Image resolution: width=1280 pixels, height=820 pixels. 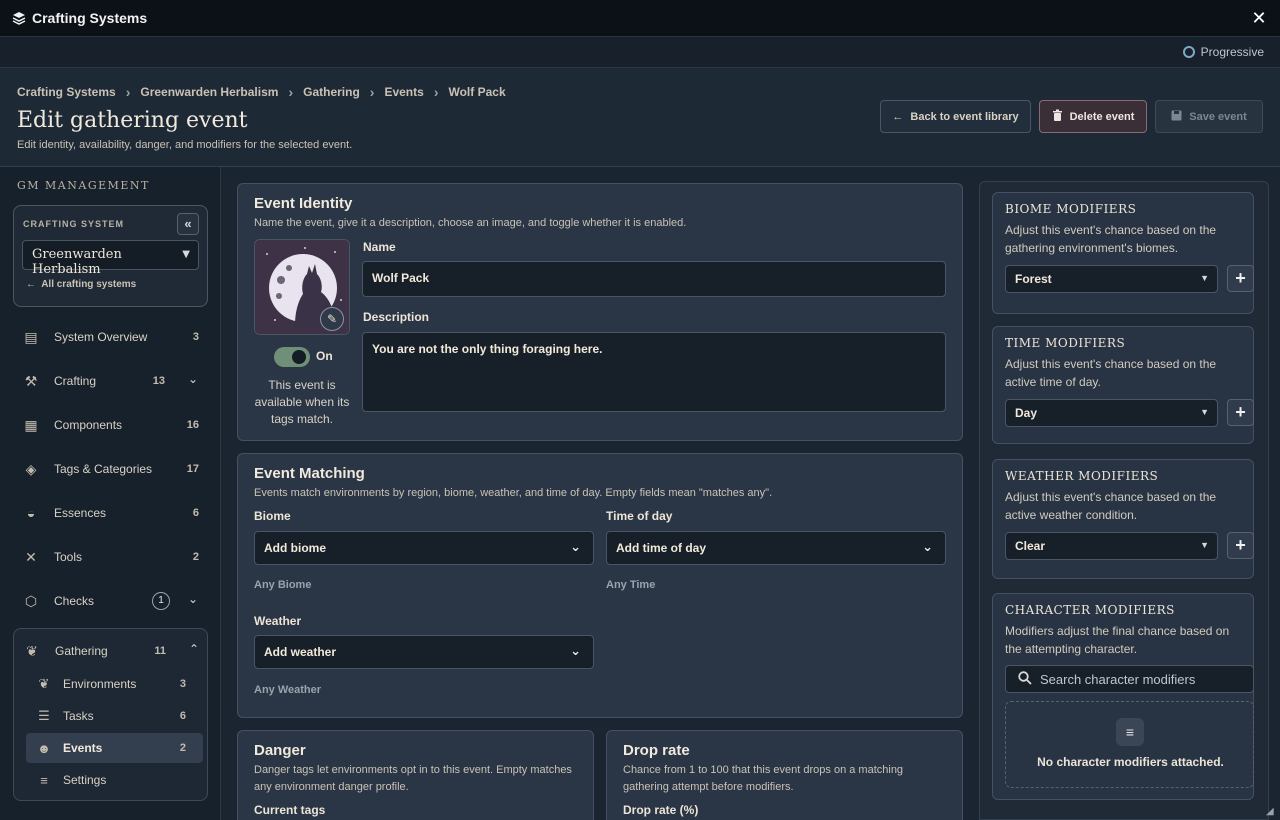 What do you see at coordinates (1030, 546) in the screenshot?
I see `weather-modifier-value: Clear` at bounding box center [1030, 546].